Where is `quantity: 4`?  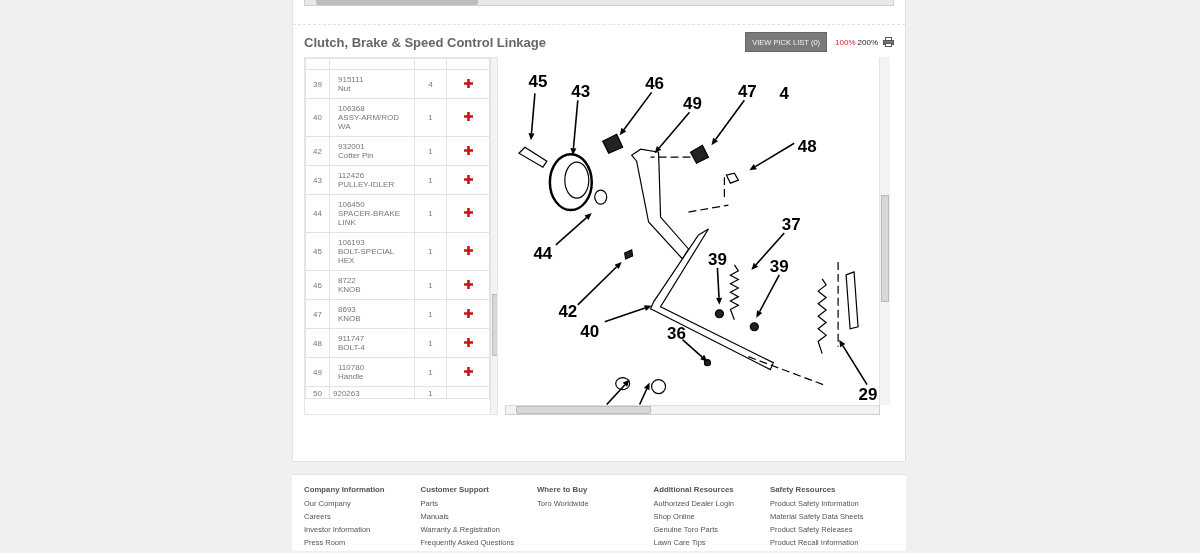
quantity: 4 is located at coordinates (430, 84).